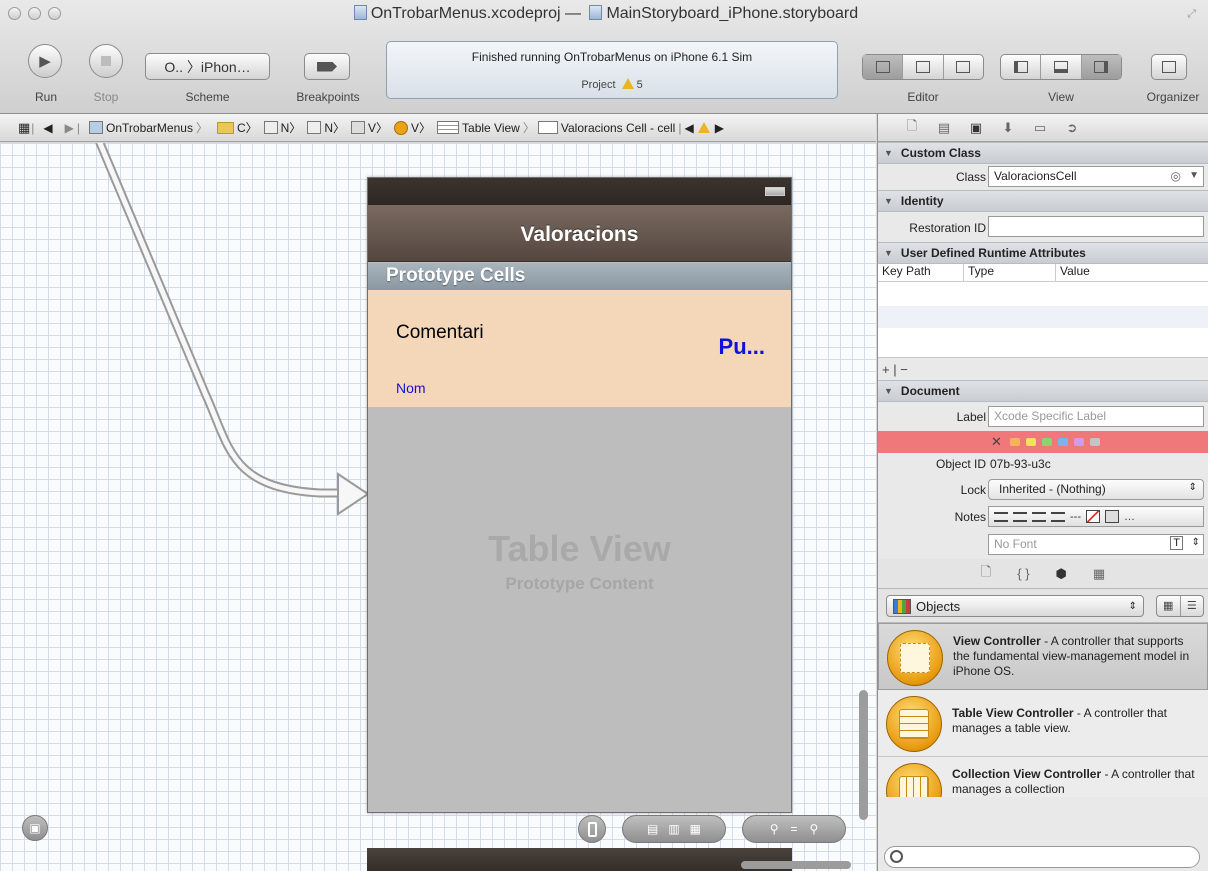 The image size is (1208, 871). I want to click on next-scene-top, so click(579, 859).